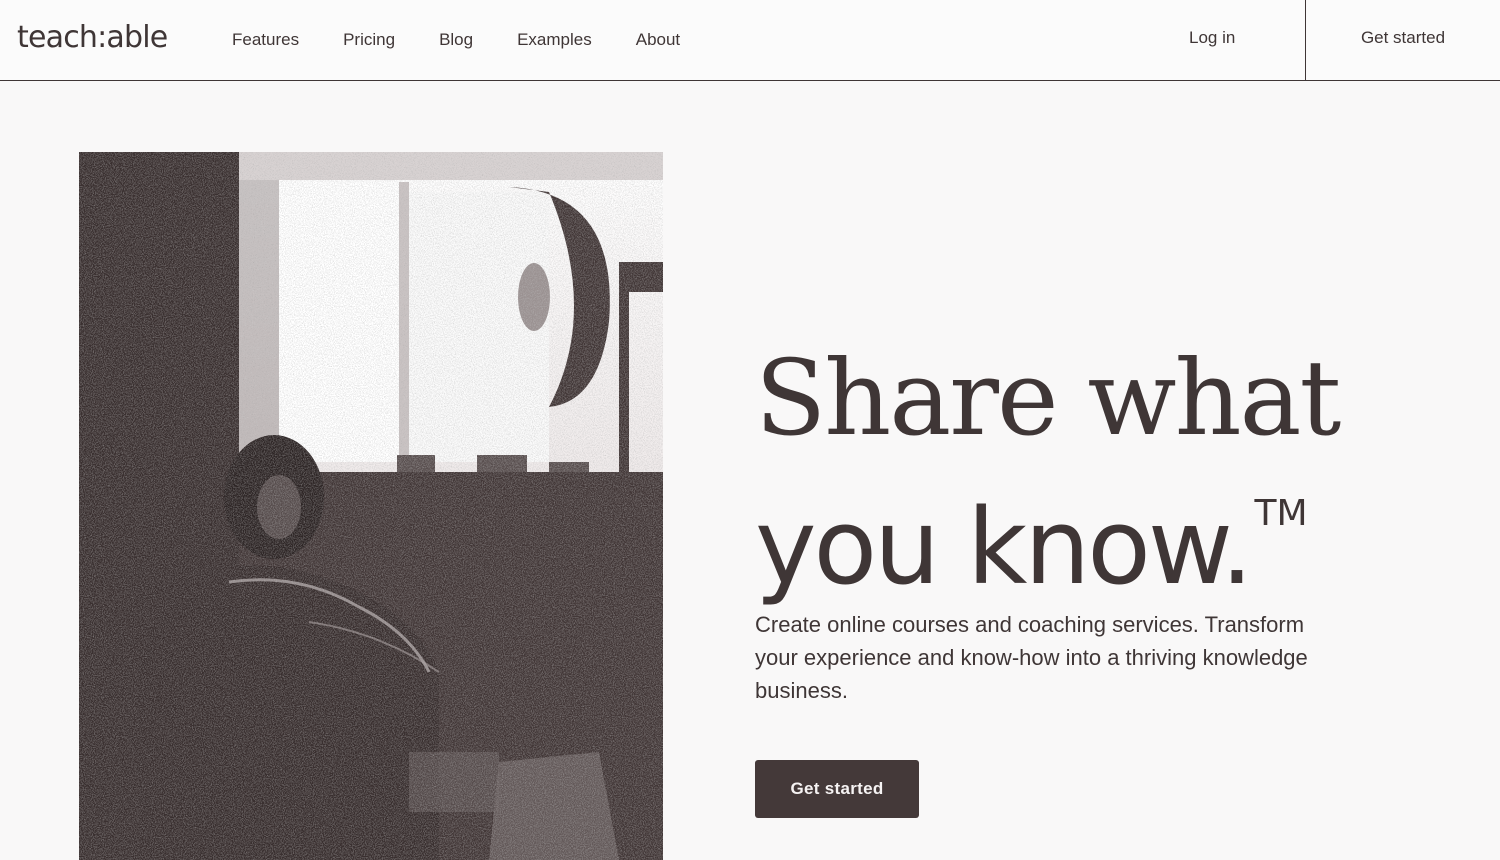  Describe the element at coordinates (478, 40) in the screenshot. I see `main-nav: Features Pricing Blog Examples About` at that location.